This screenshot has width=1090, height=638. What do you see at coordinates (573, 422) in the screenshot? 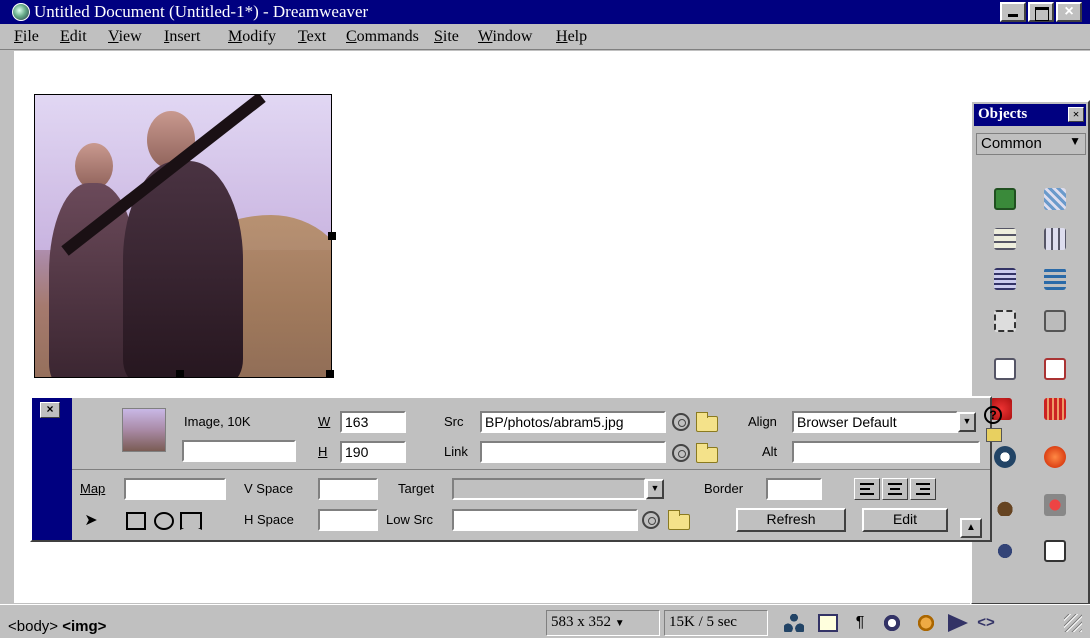
I see `src-field: BP/photos/abram5.jpg` at bounding box center [573, 422].